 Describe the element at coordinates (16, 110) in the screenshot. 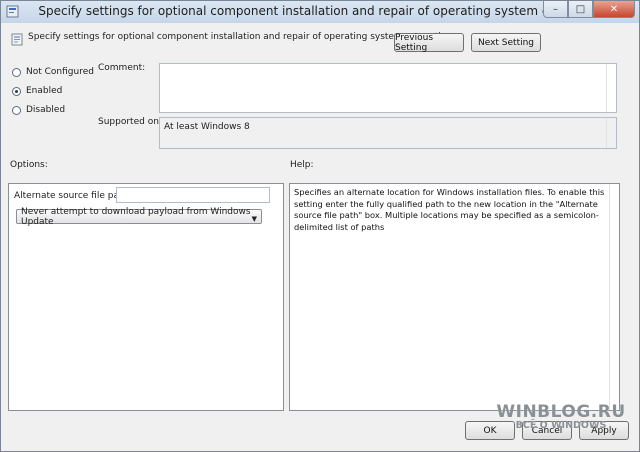

I see `radio-disabled-indicator` at that location.